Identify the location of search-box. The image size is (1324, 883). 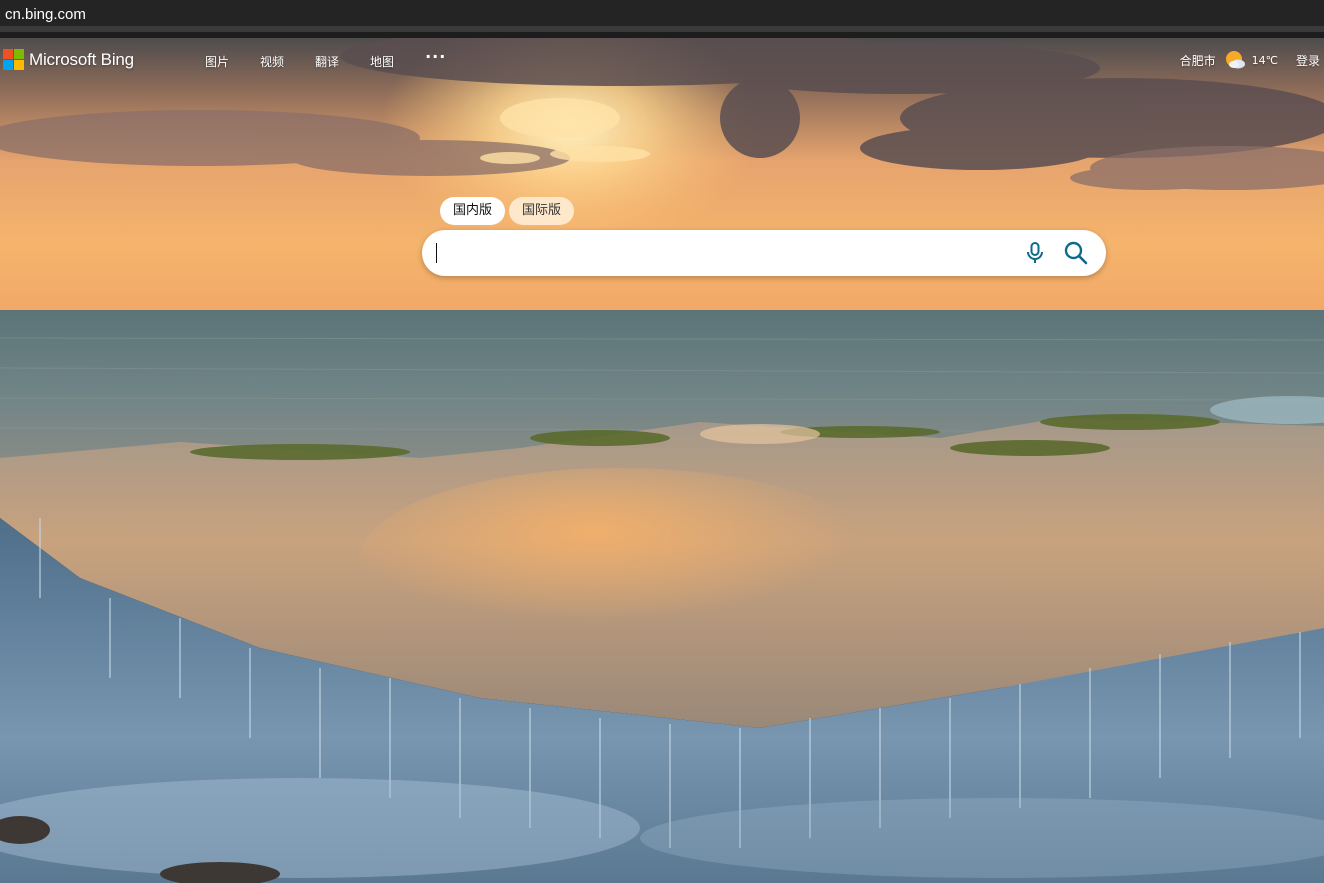
(764, 253).